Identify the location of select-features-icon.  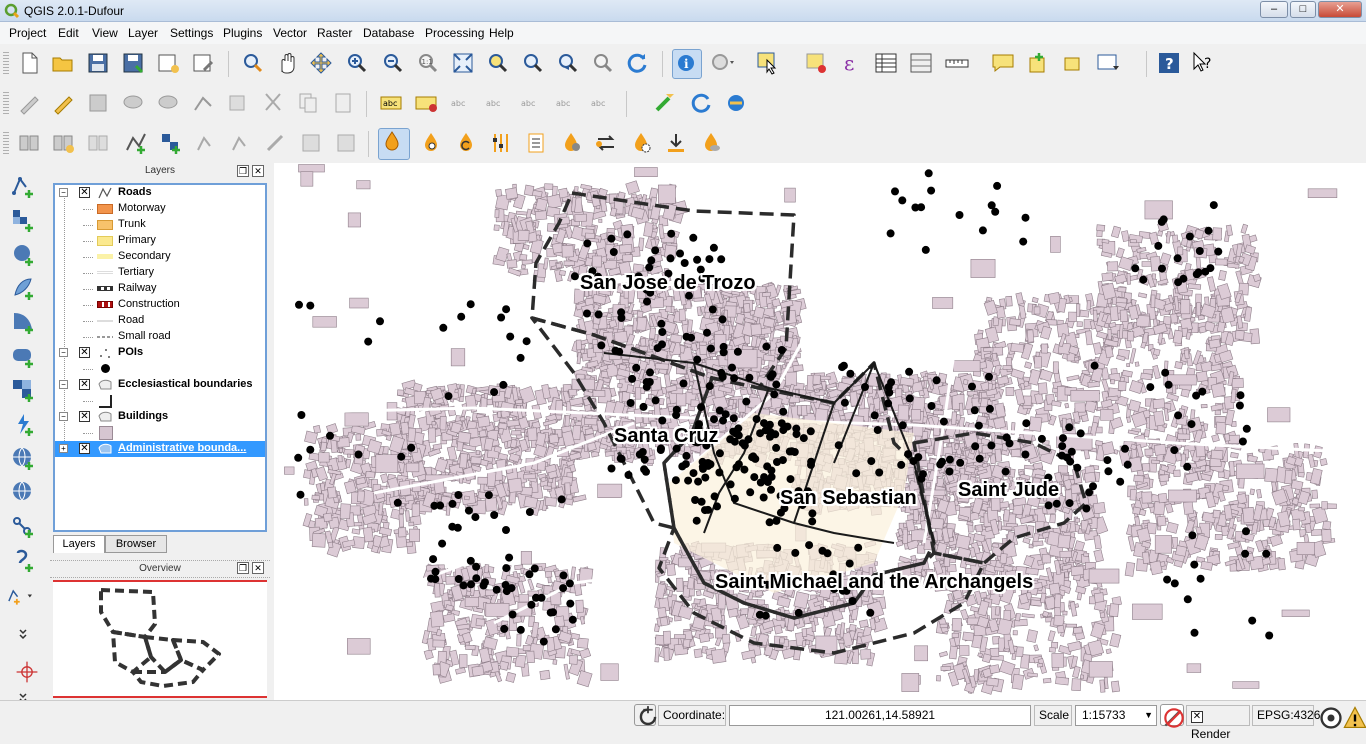
(768, 63).